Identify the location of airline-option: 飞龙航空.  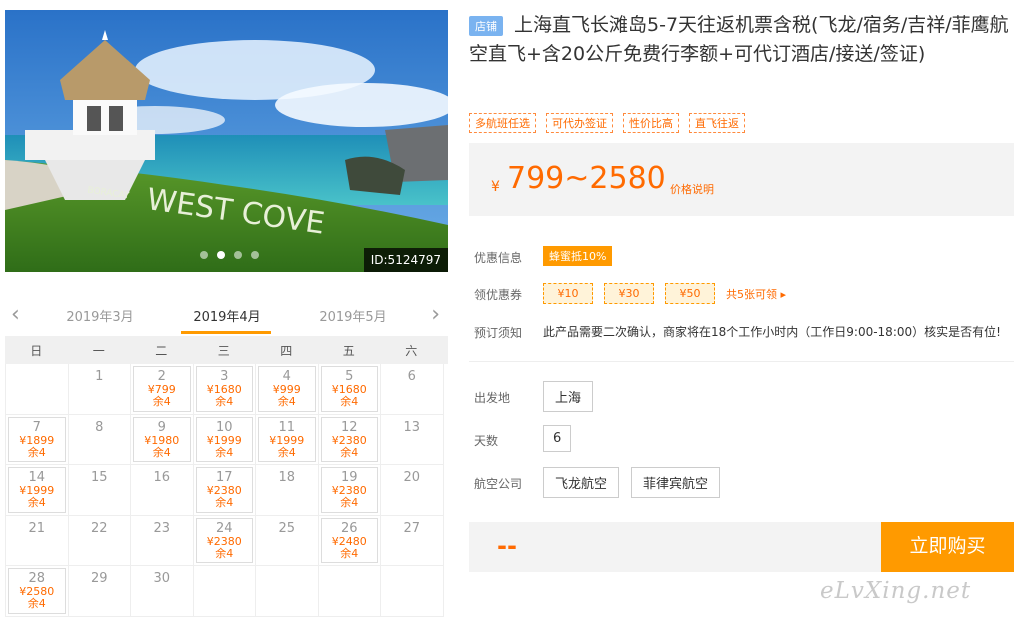
(581, 482).